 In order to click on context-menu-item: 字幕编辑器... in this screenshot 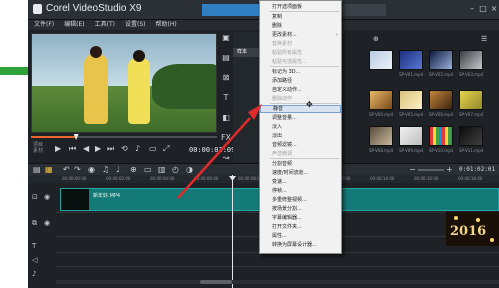, I will do `click(300, 218)`.